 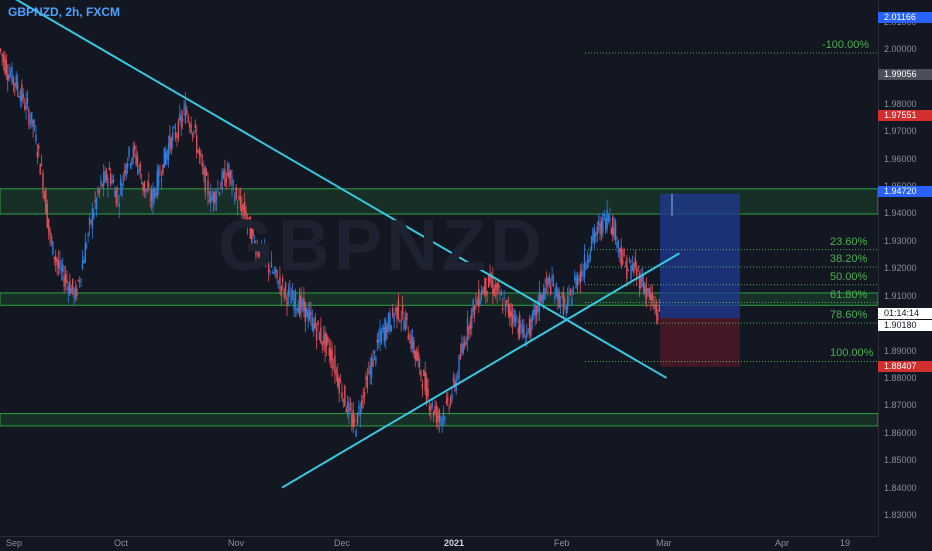 I want to click on fib-level-label: 23.60%, so click(x=849, y=241).